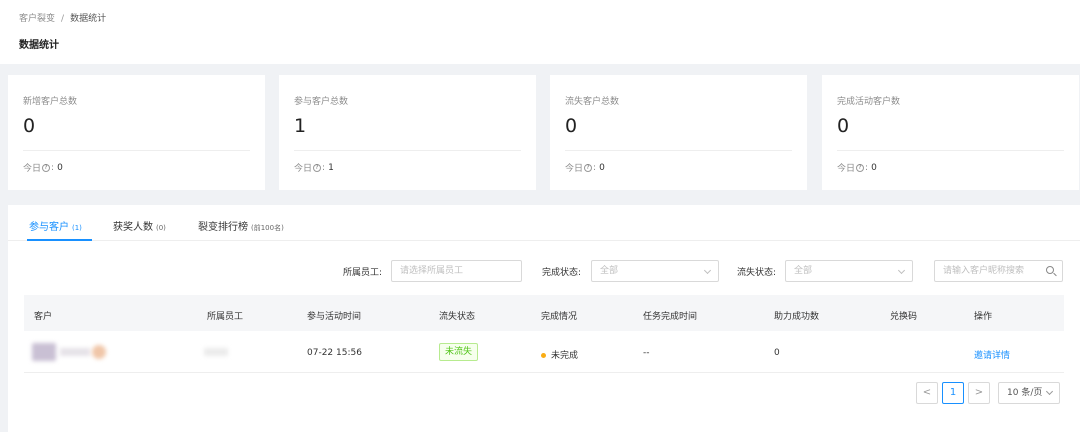  Describe the element at coordinates (559, 317) in the screenshot. I see `col-completion: 完成情况` at that location.